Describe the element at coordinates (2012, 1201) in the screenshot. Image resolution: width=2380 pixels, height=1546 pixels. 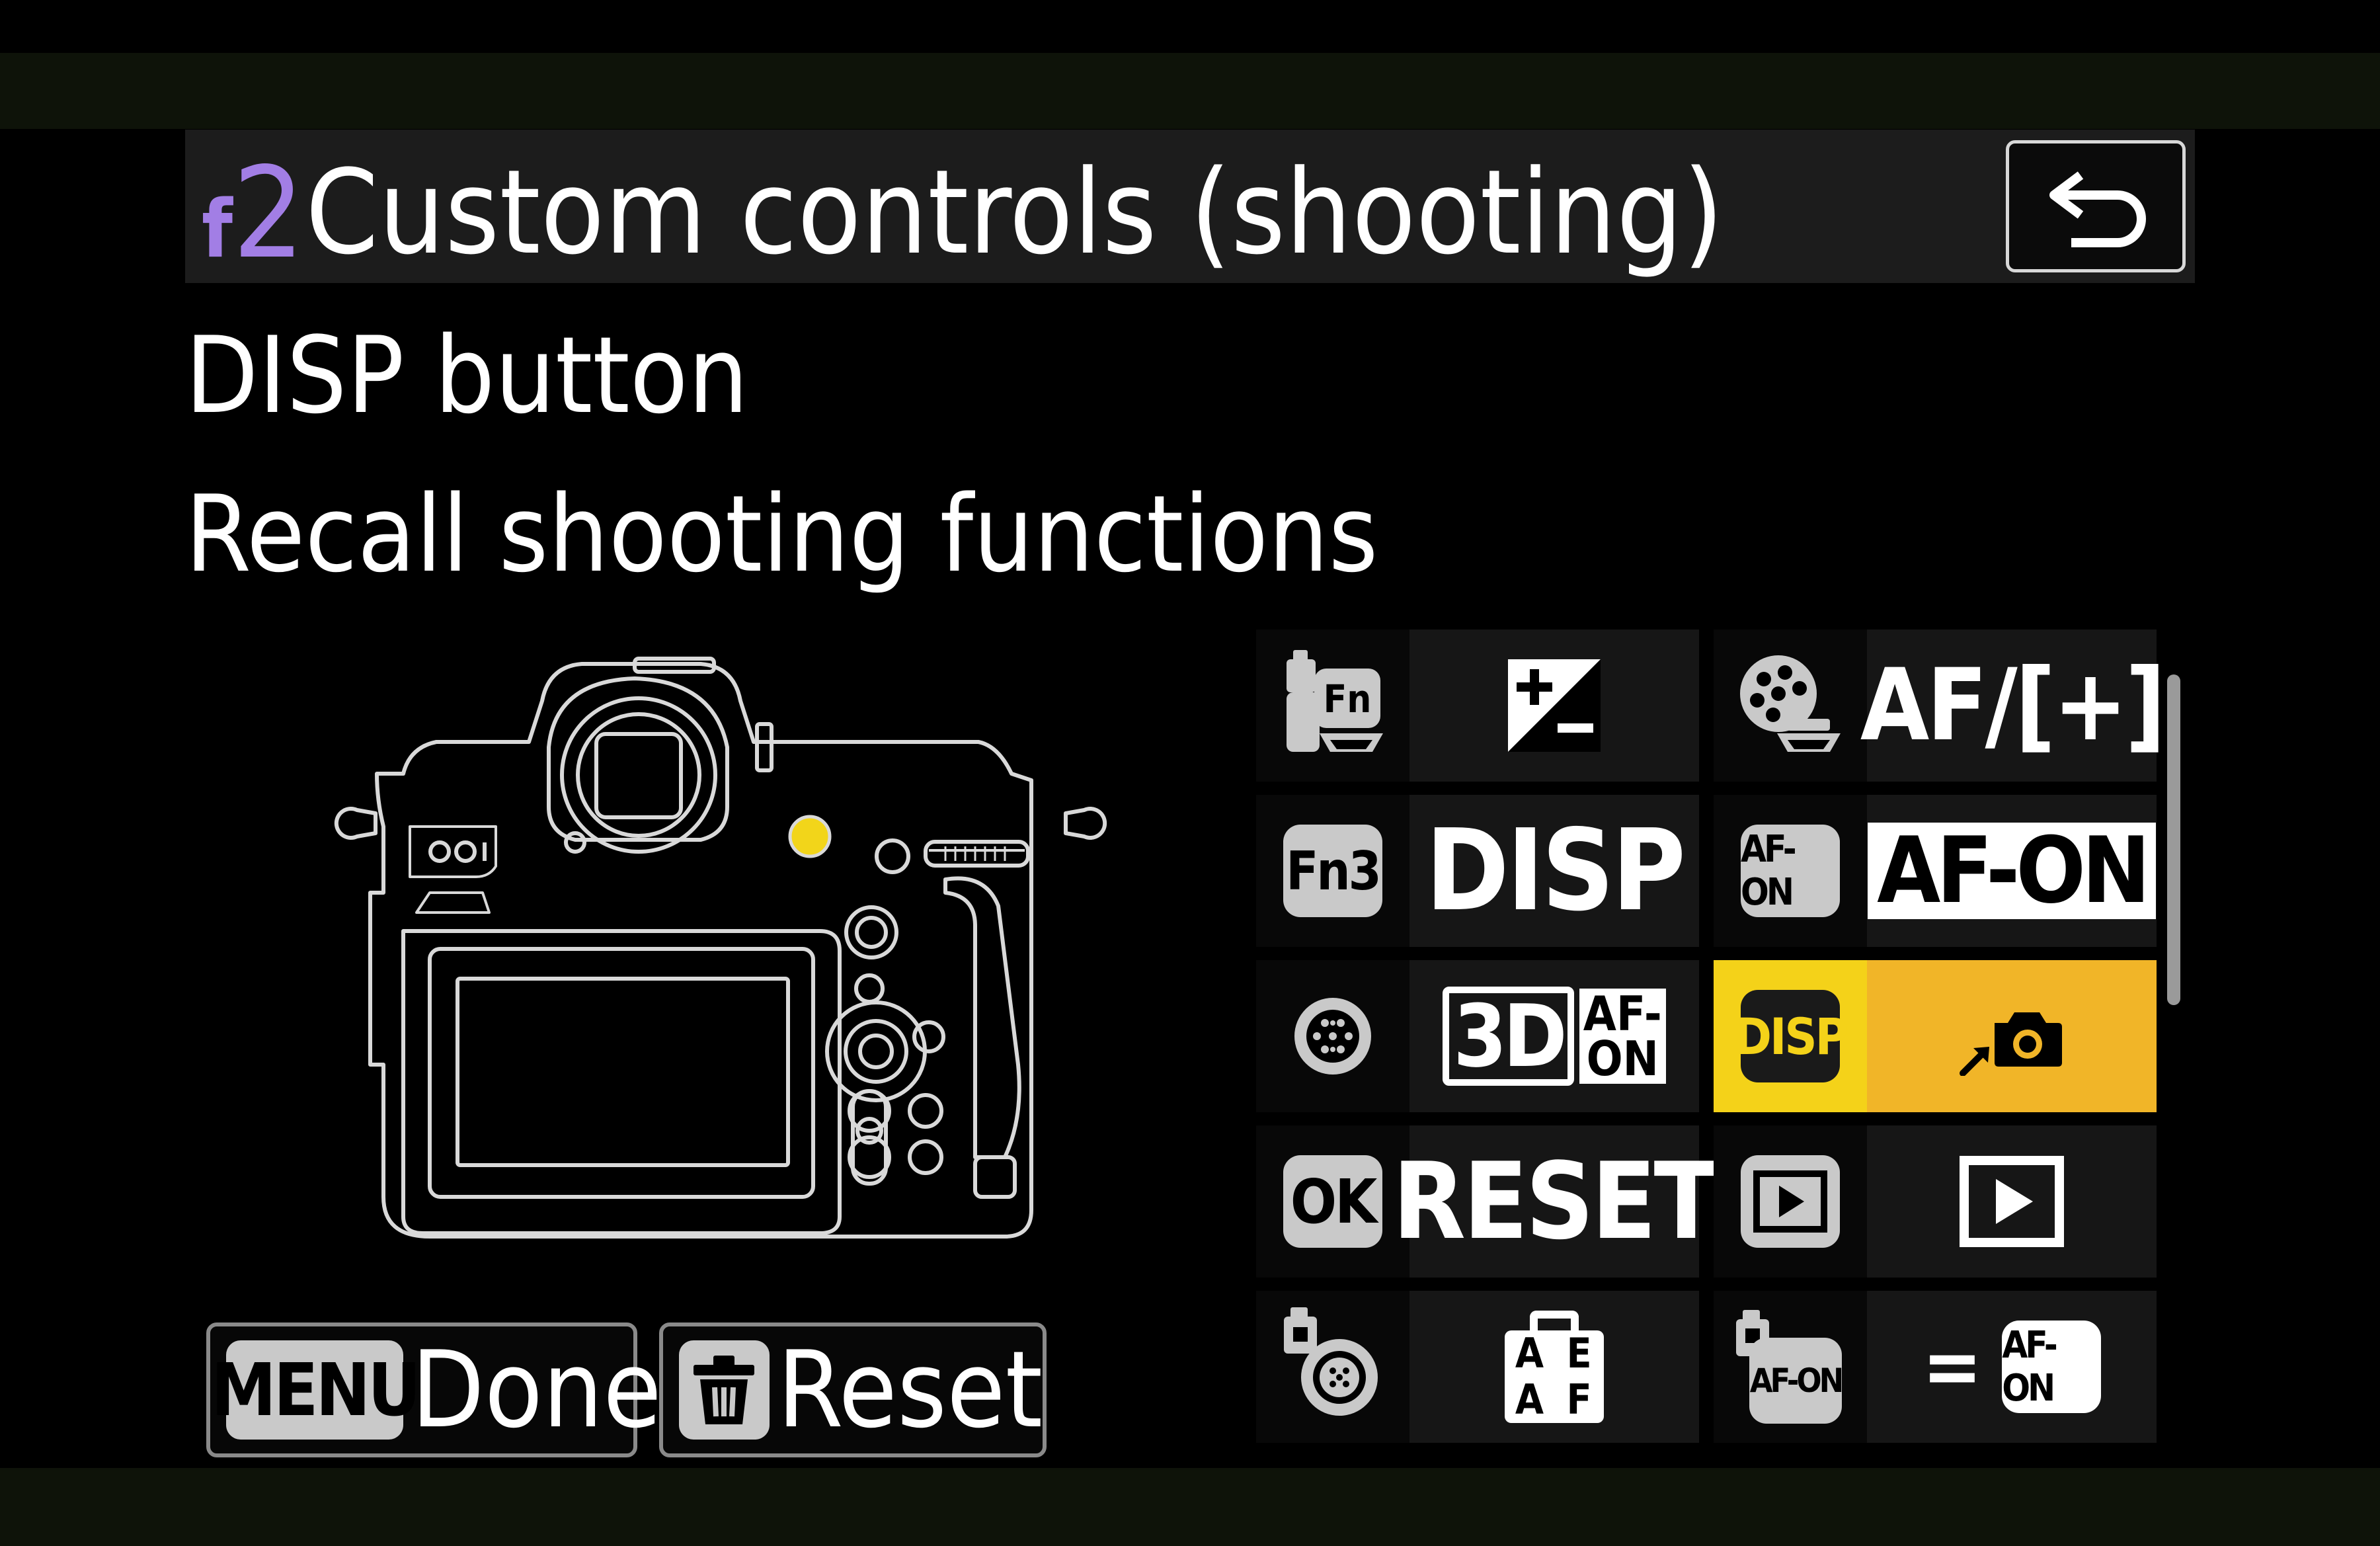
I see `playback-icon` at that location.